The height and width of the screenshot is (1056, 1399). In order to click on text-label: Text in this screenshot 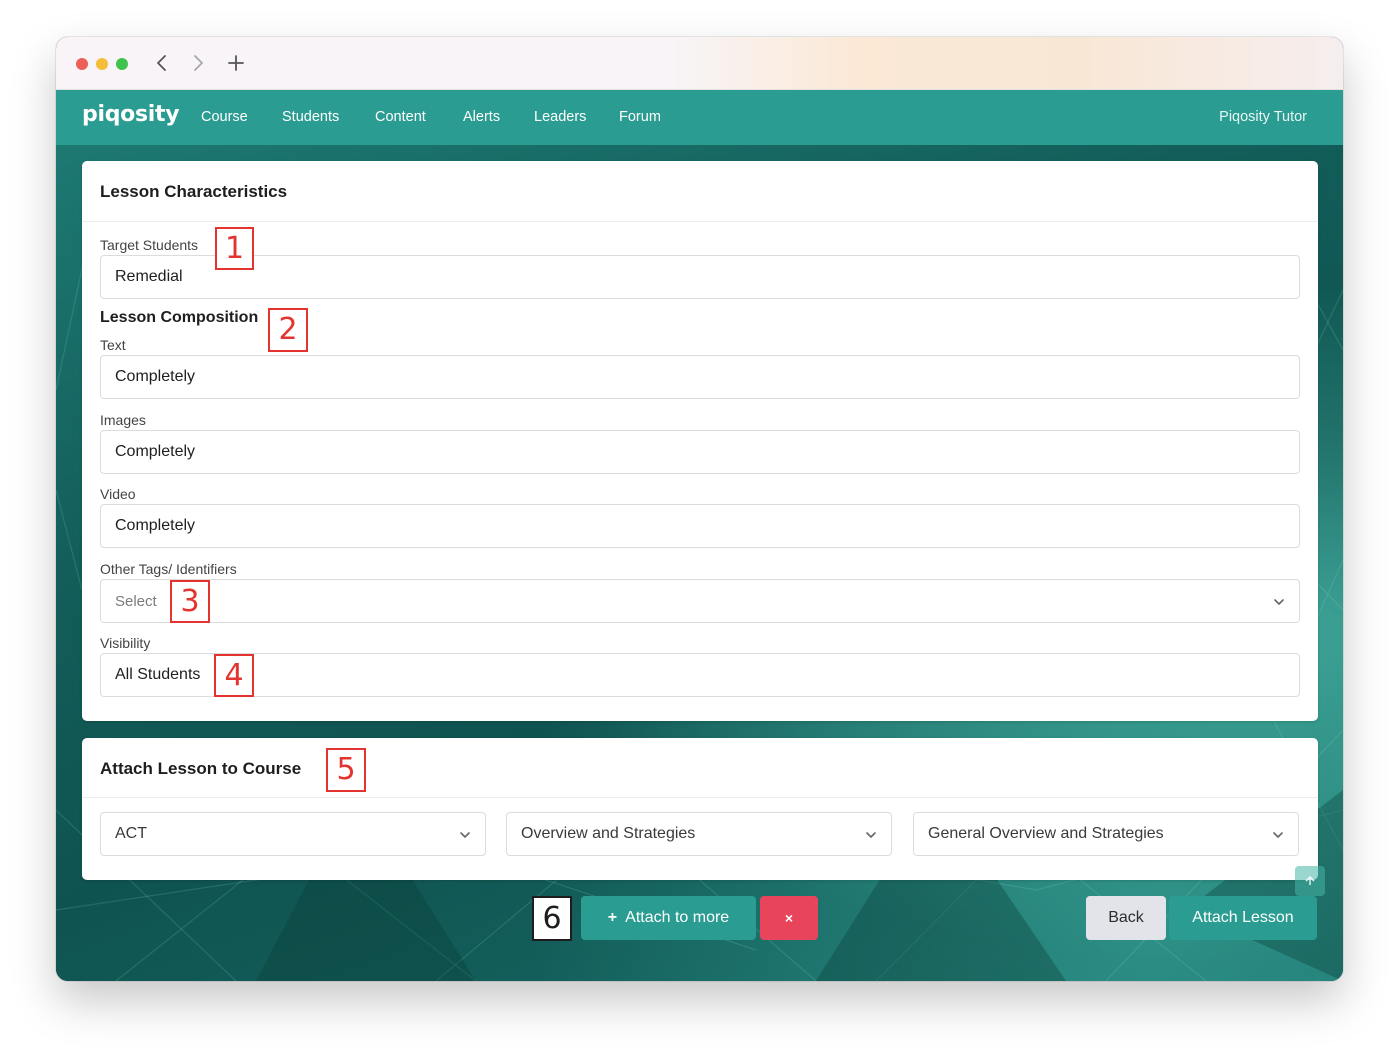, I will do `click(113, 345)`.